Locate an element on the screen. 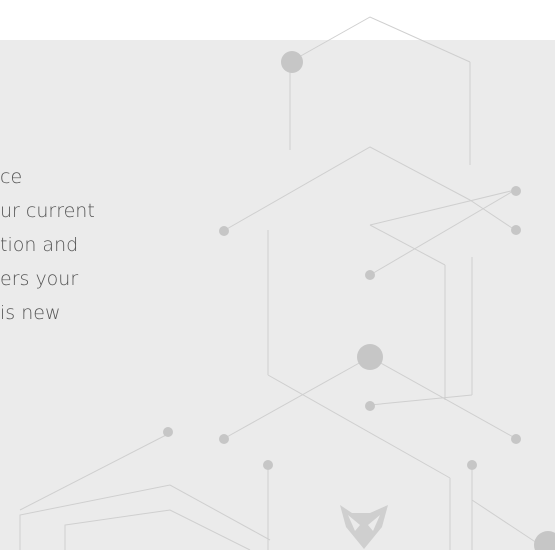 This screenshot has width=555, height=550. body-text-line: is new is located at coordinates (30, 313).